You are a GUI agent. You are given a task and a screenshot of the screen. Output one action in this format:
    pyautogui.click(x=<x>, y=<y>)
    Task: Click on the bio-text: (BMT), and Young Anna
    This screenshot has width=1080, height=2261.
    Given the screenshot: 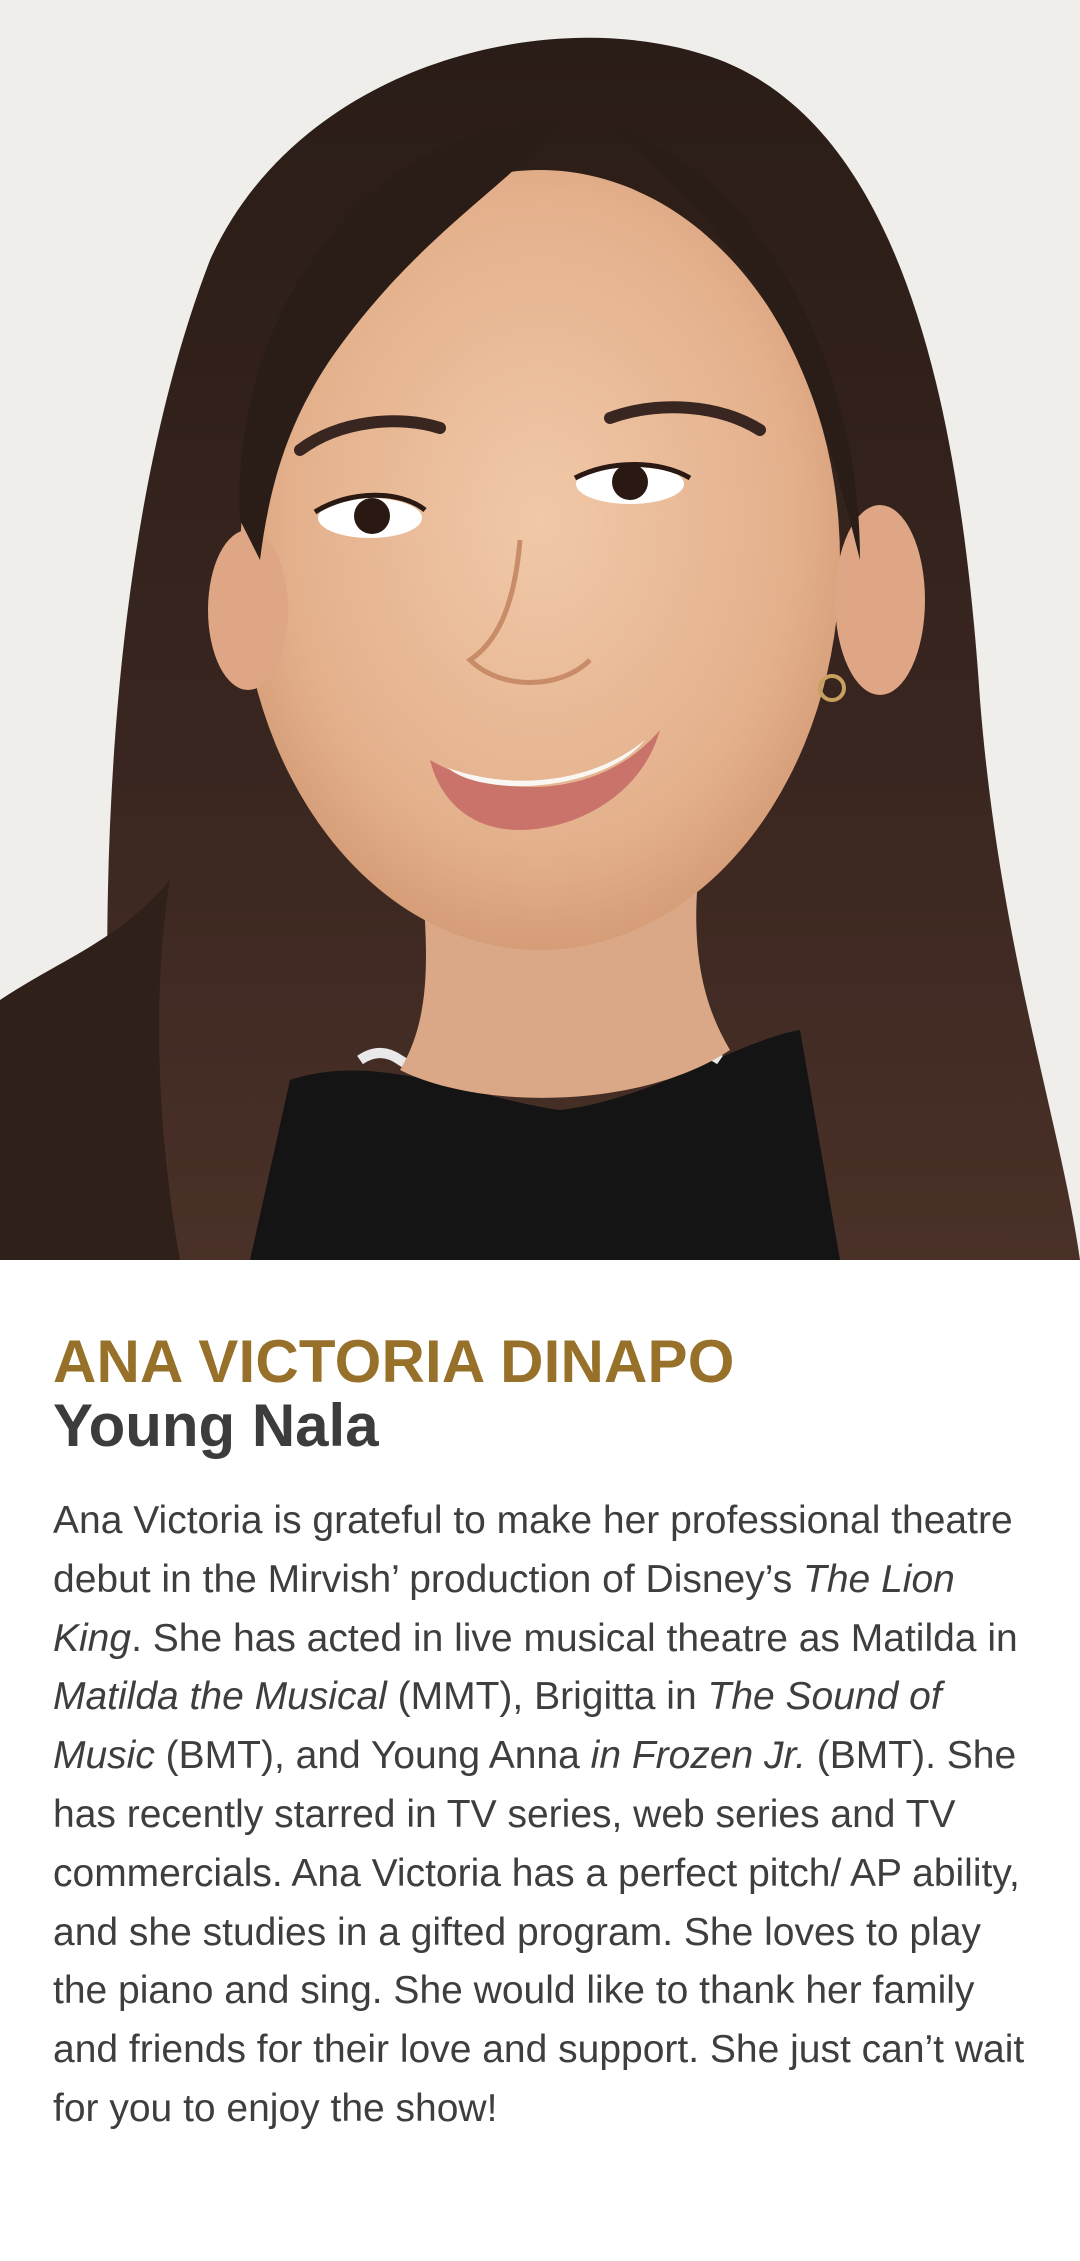 What is the action you would take?
    pyautogui.click(x=372, y=1756)
    